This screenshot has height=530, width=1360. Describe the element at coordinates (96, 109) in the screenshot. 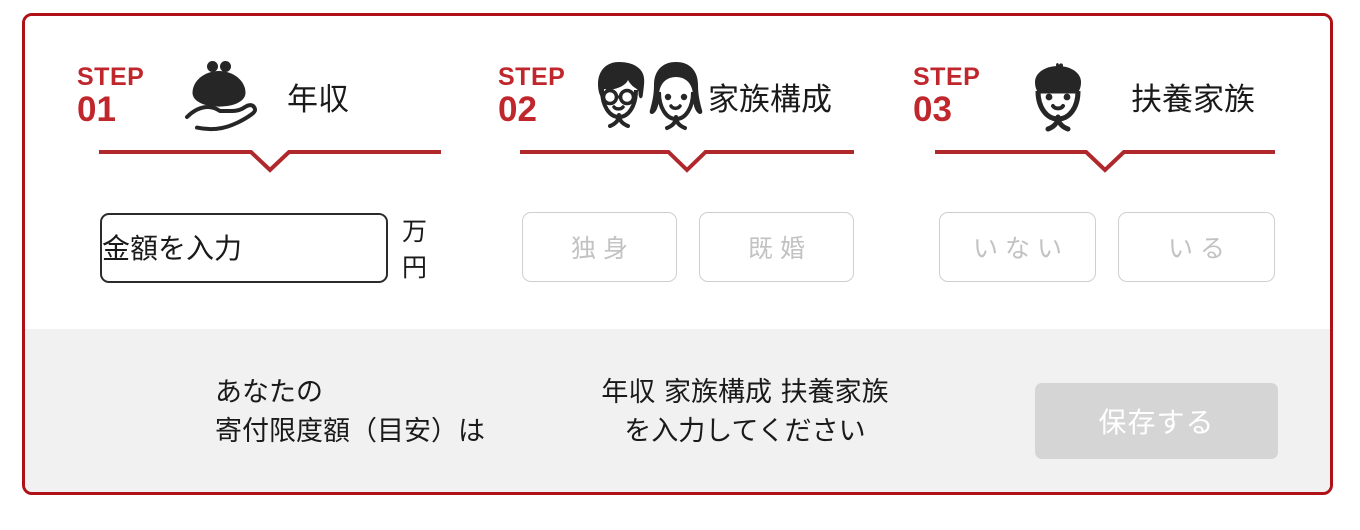

I see `step-number: 01` at that location.